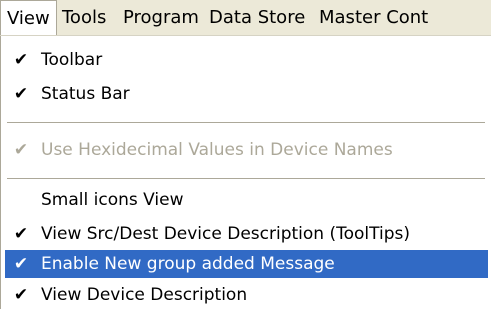 The image size is (491, 309). I want to click on menu-item-view-device-description: ✔ View Device Description, so click(246, 295).